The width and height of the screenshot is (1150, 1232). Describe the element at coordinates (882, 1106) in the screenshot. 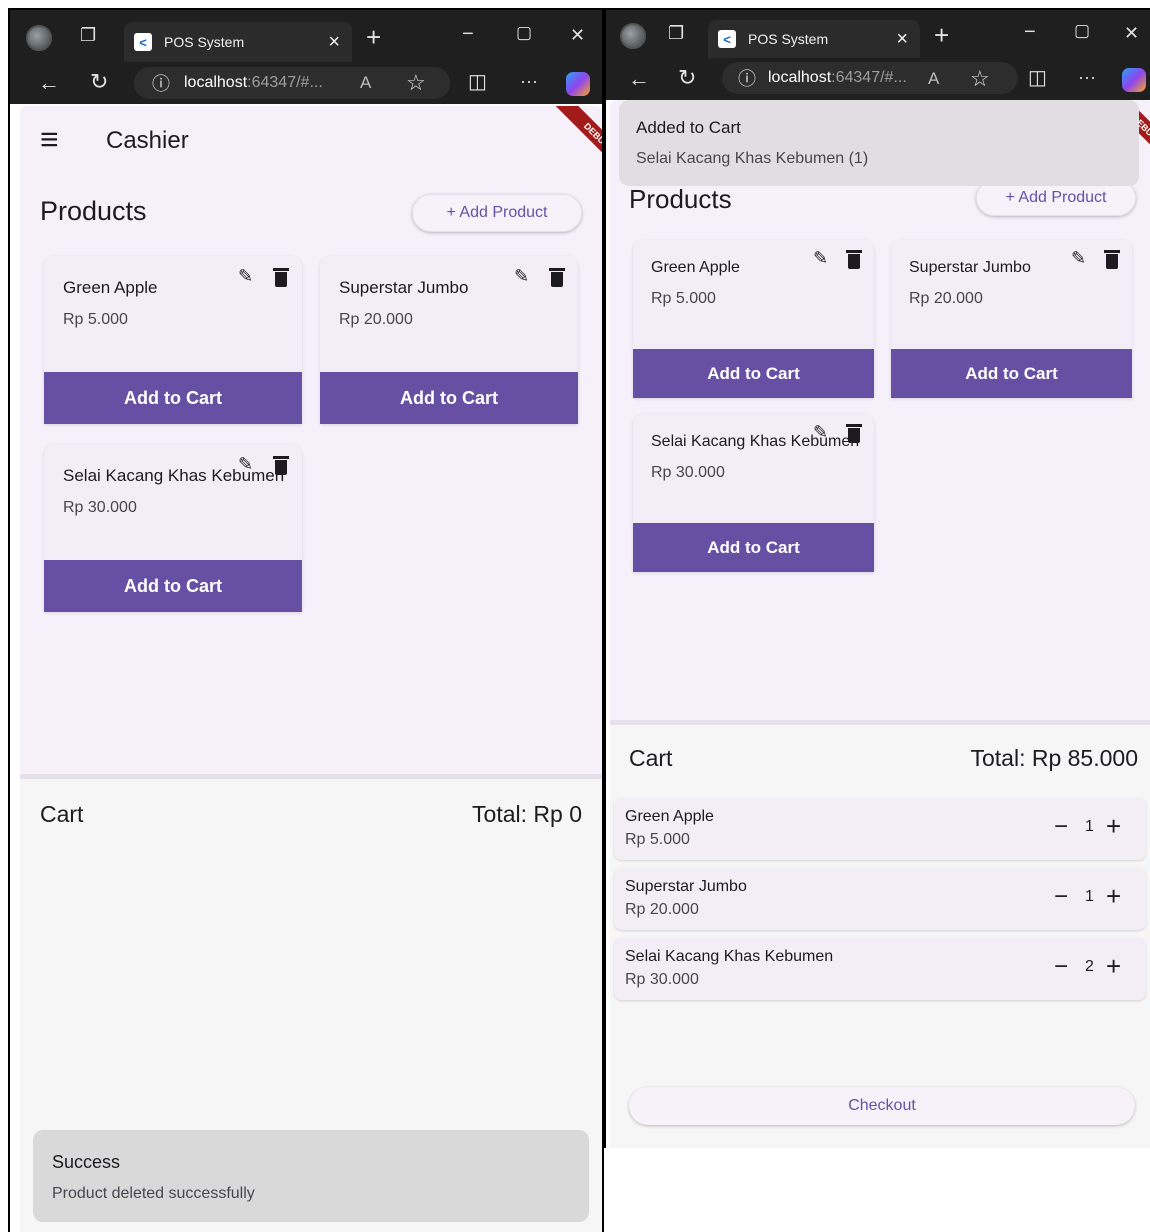

I see `checkout-button: Checkout` at that location.